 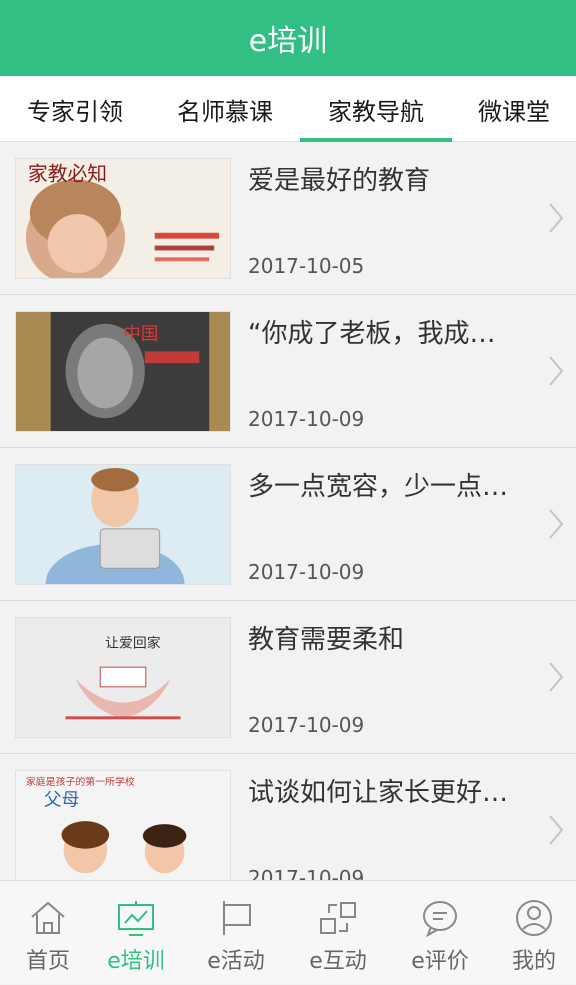 I want to click on interact-icon, so click(x=338, y=918).